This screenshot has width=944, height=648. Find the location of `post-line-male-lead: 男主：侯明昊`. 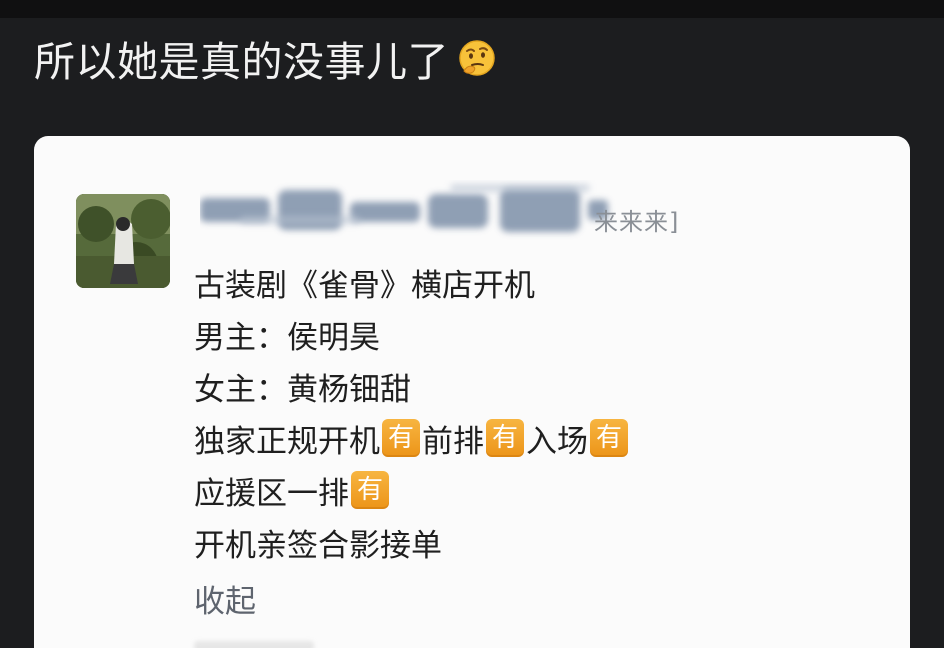

post-line-male-lead: 男主：侯明昊 is located at coordinates (412, 334).